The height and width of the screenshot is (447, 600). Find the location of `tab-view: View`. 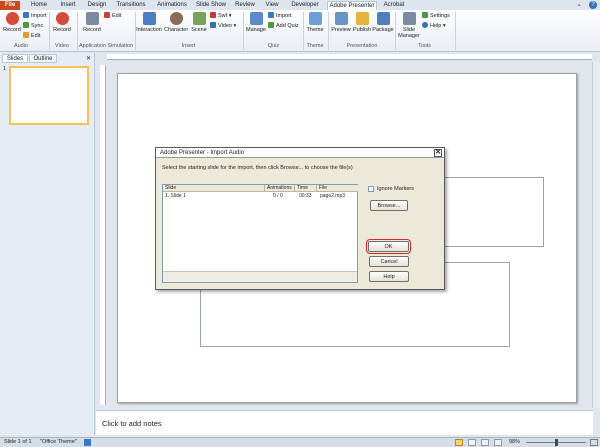

tab-view: View is located at coordinates (272, 5).